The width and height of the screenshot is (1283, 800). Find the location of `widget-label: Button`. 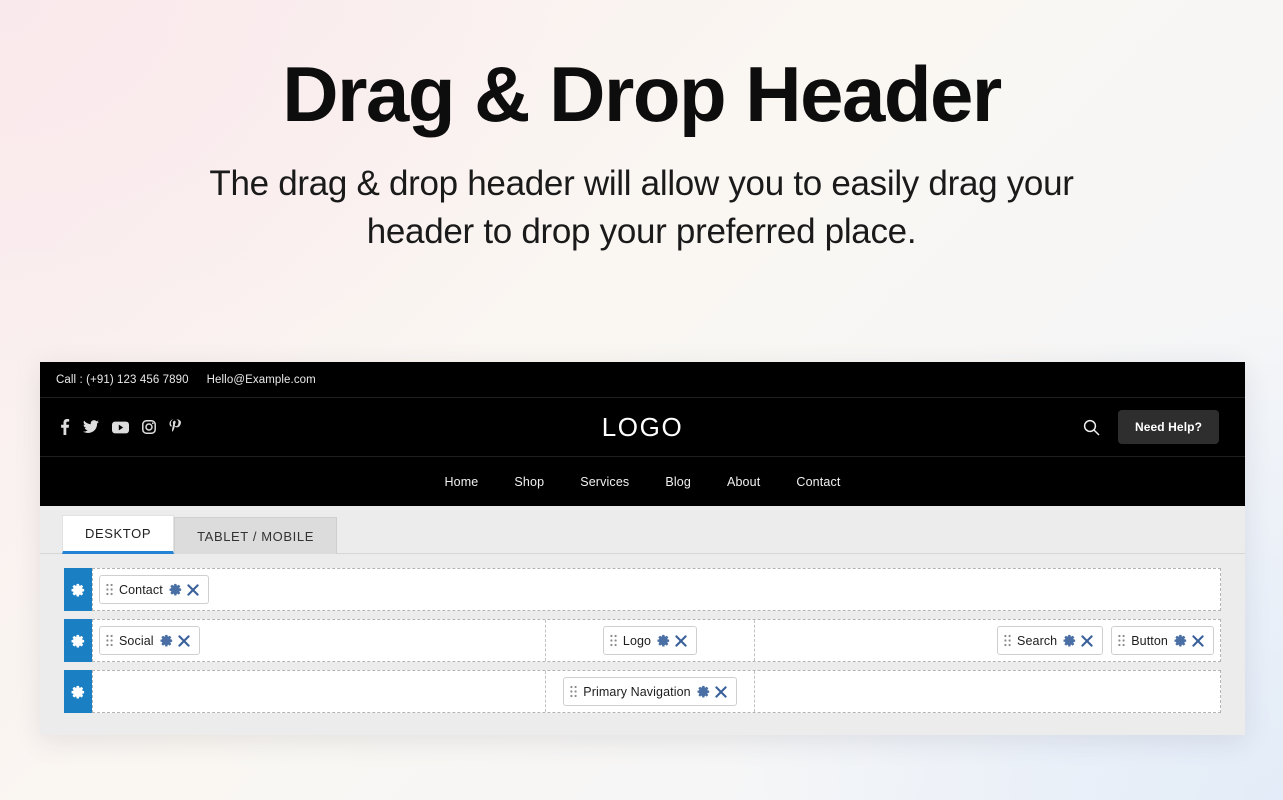

widget-label: Button is located at coordinates (1149, 640).